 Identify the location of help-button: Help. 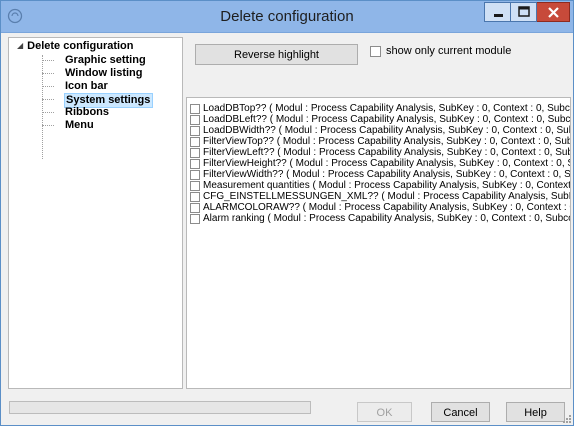
(535, 412).